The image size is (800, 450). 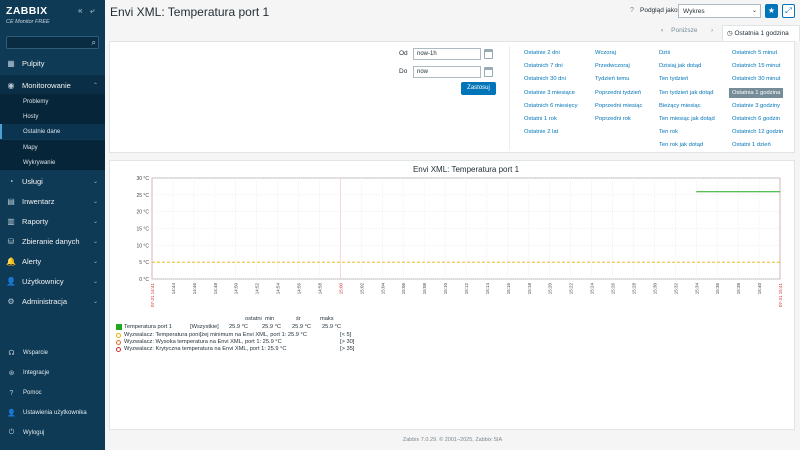 I want to click on from-input: now-1h, so click(x=447, y=54).